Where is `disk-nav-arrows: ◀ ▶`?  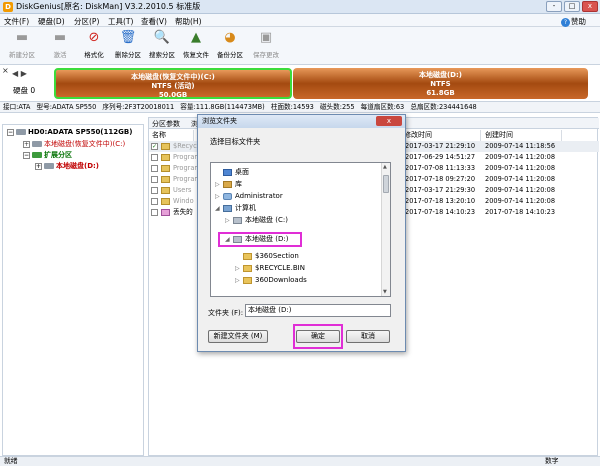 disk-nav-arrows: ◀ ▶ is located at coordinates (19, 73).